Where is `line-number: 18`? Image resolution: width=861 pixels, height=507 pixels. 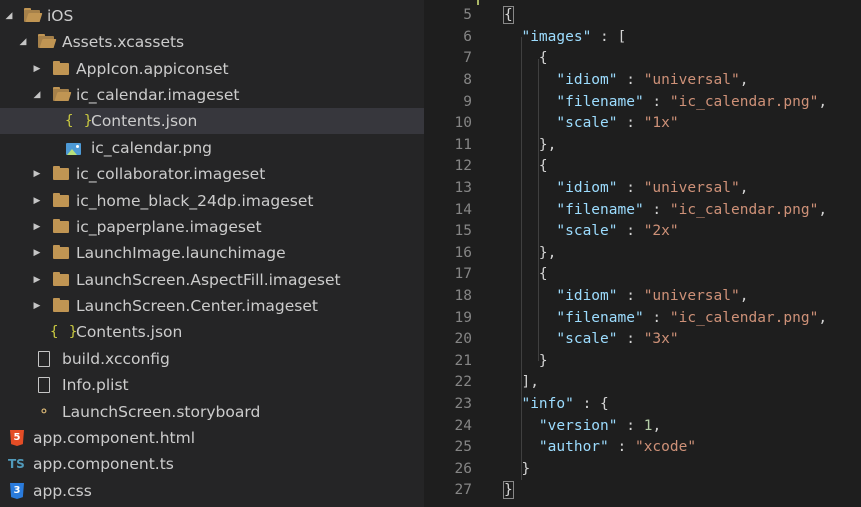 line-number: 18 is located at coordinates (463, 296).